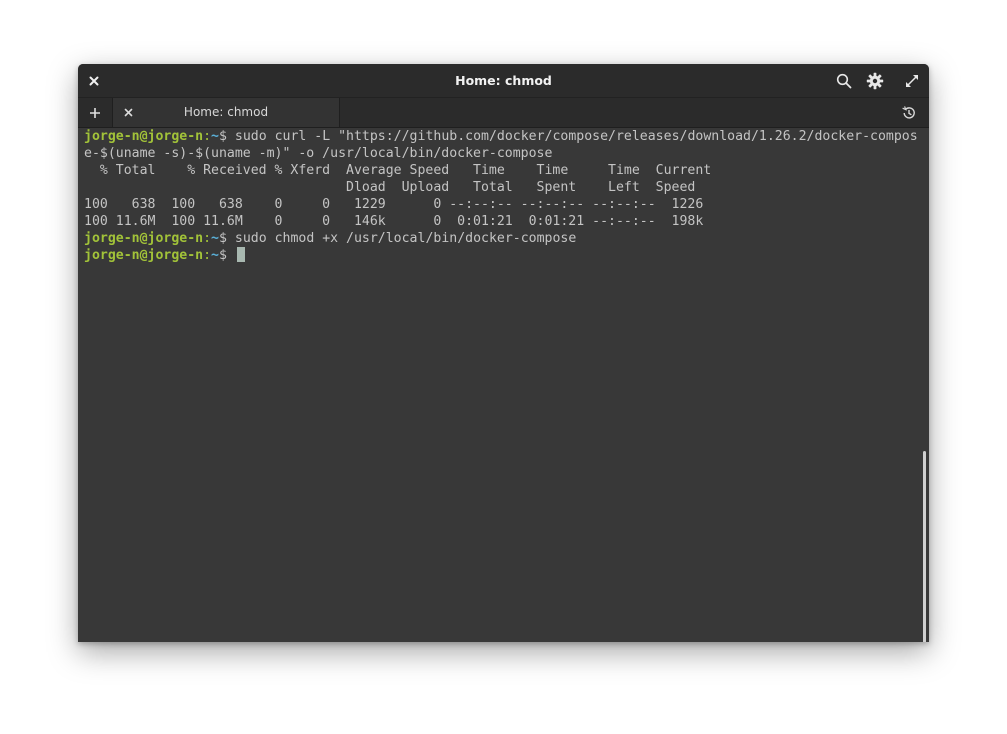  I want to click on plus-icon, so click(95, 112).